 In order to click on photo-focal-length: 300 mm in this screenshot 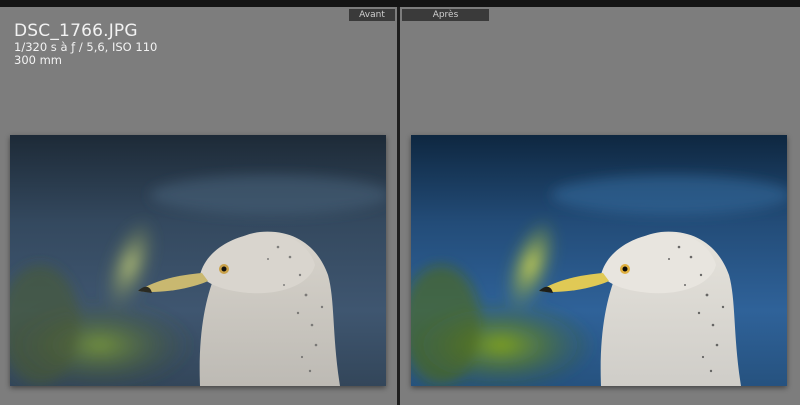, I will do `click(38, 60)`.